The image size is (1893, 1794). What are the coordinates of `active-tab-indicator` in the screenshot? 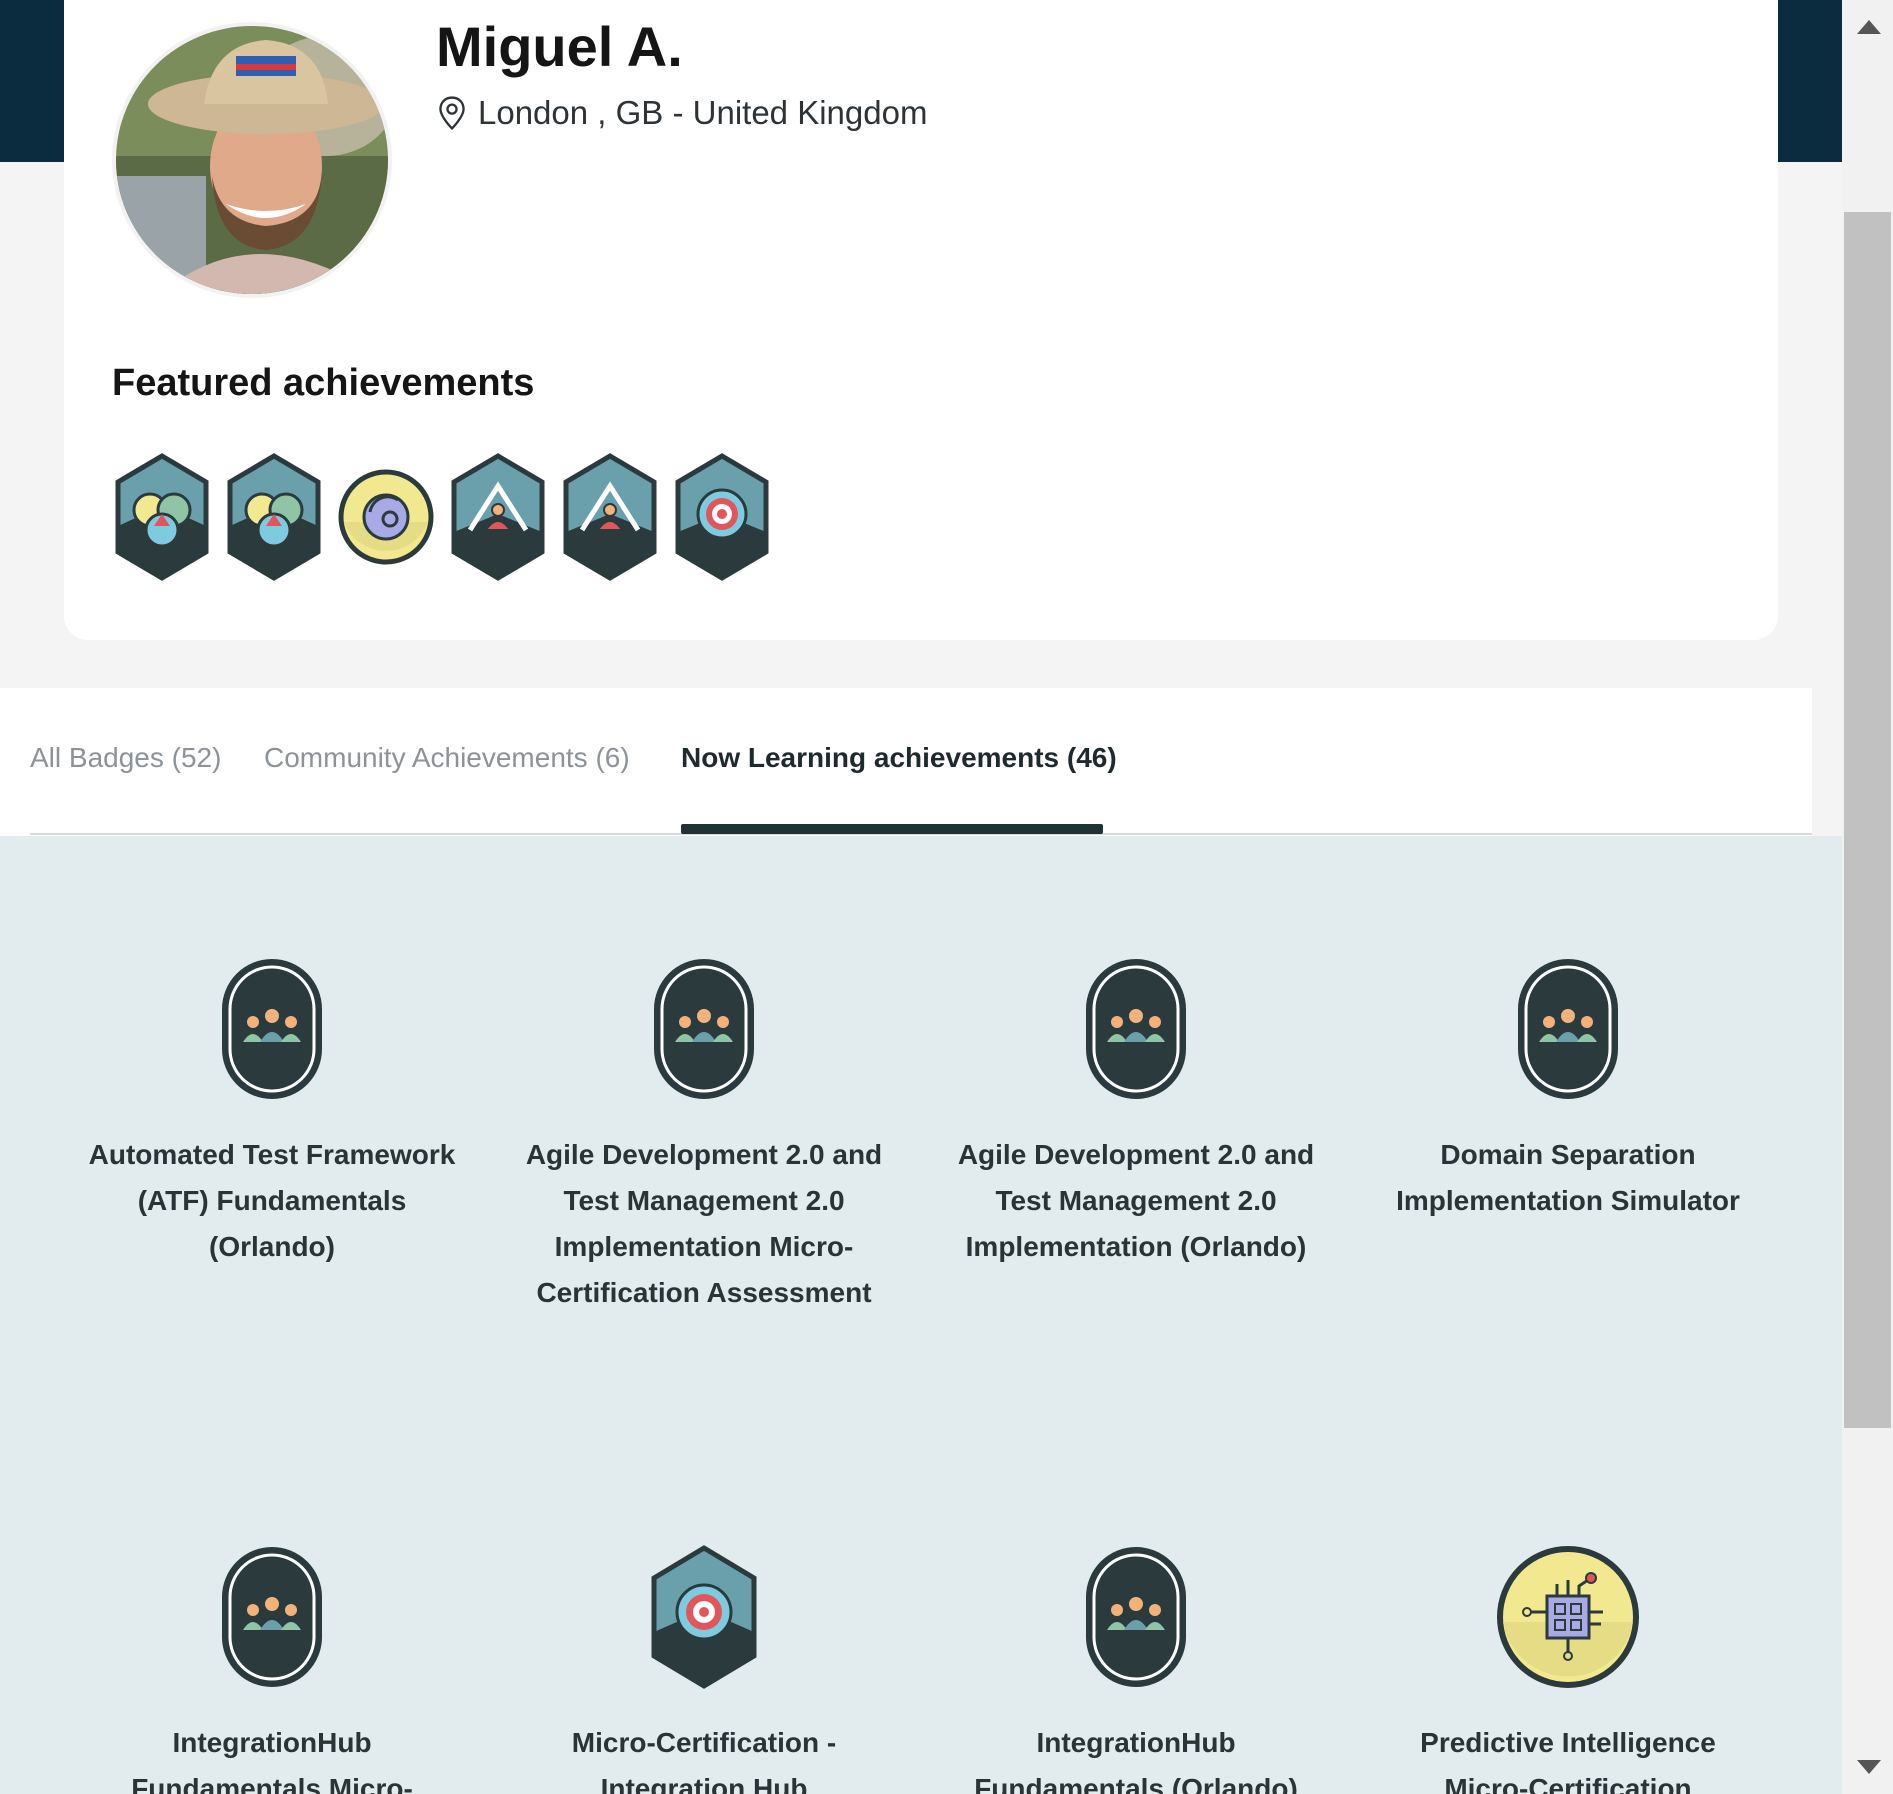 It's located at (892, 829).